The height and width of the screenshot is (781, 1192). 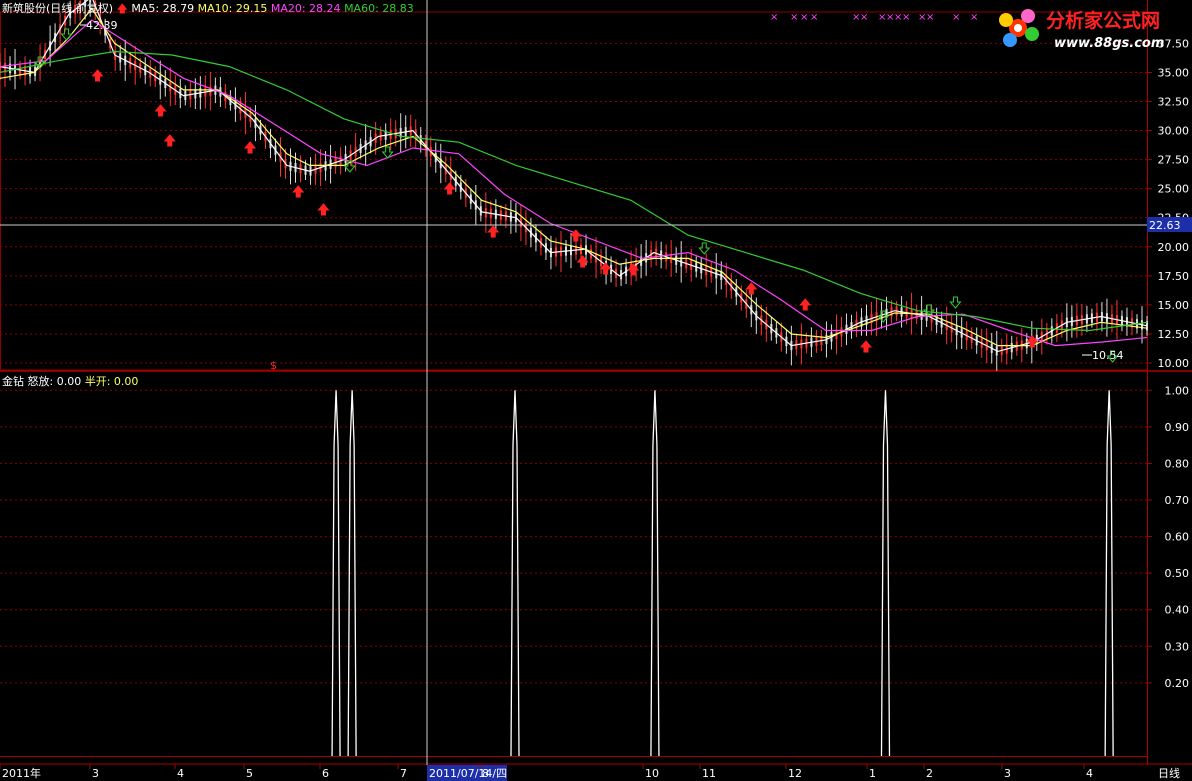 I want to click on x-tick-label: 1, so click(x=872, y=773).